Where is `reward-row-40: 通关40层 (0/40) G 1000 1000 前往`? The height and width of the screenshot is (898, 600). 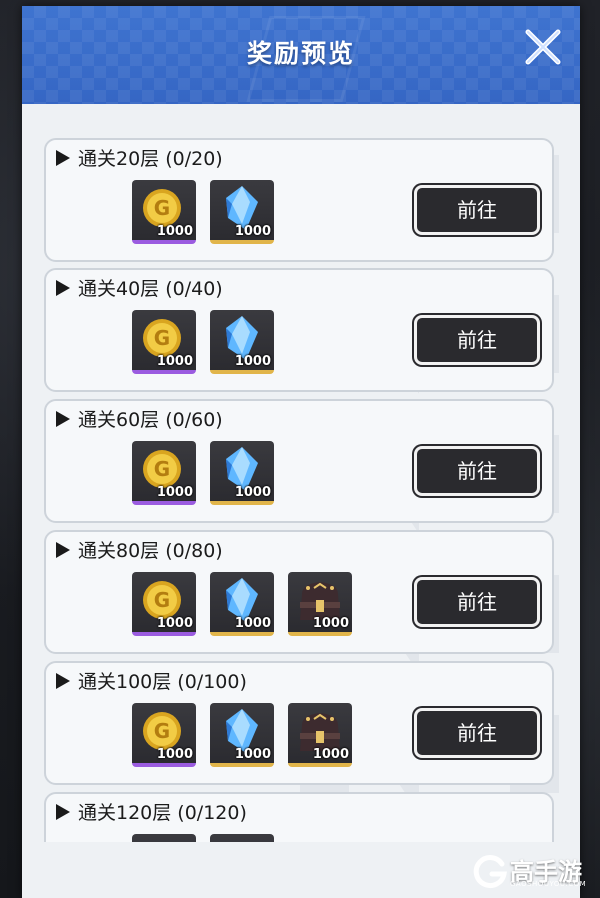
reward-row-40: 通关40层 (0/40) G 1000 1000 前往 is located at coordinates (299, 330).